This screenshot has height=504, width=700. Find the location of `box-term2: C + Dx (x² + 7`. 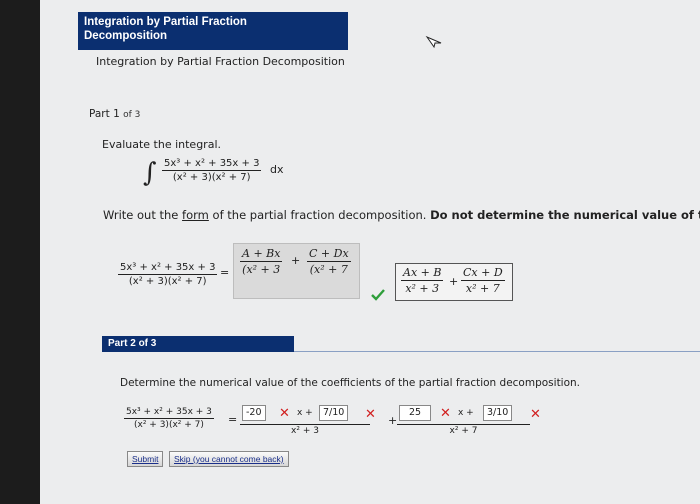

box-term2: C + Dx (x² + 7 is located at coordinates (329, 261).